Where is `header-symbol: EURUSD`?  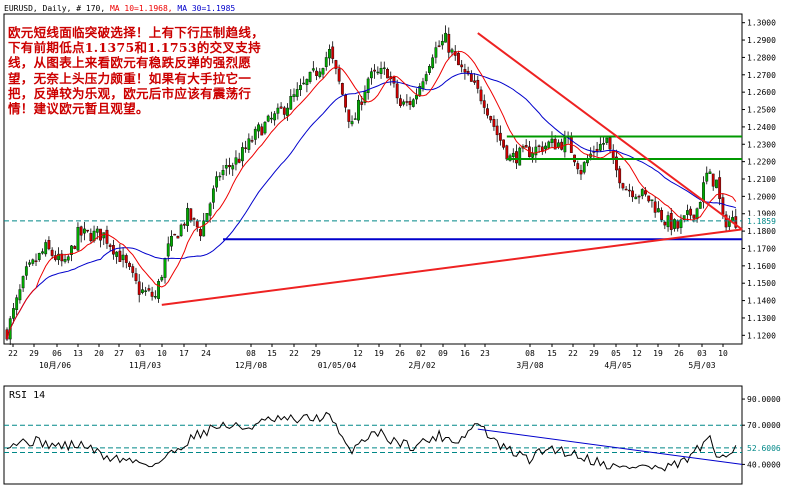
header-symbol: EURUSD is located at coordinates (18, 8).